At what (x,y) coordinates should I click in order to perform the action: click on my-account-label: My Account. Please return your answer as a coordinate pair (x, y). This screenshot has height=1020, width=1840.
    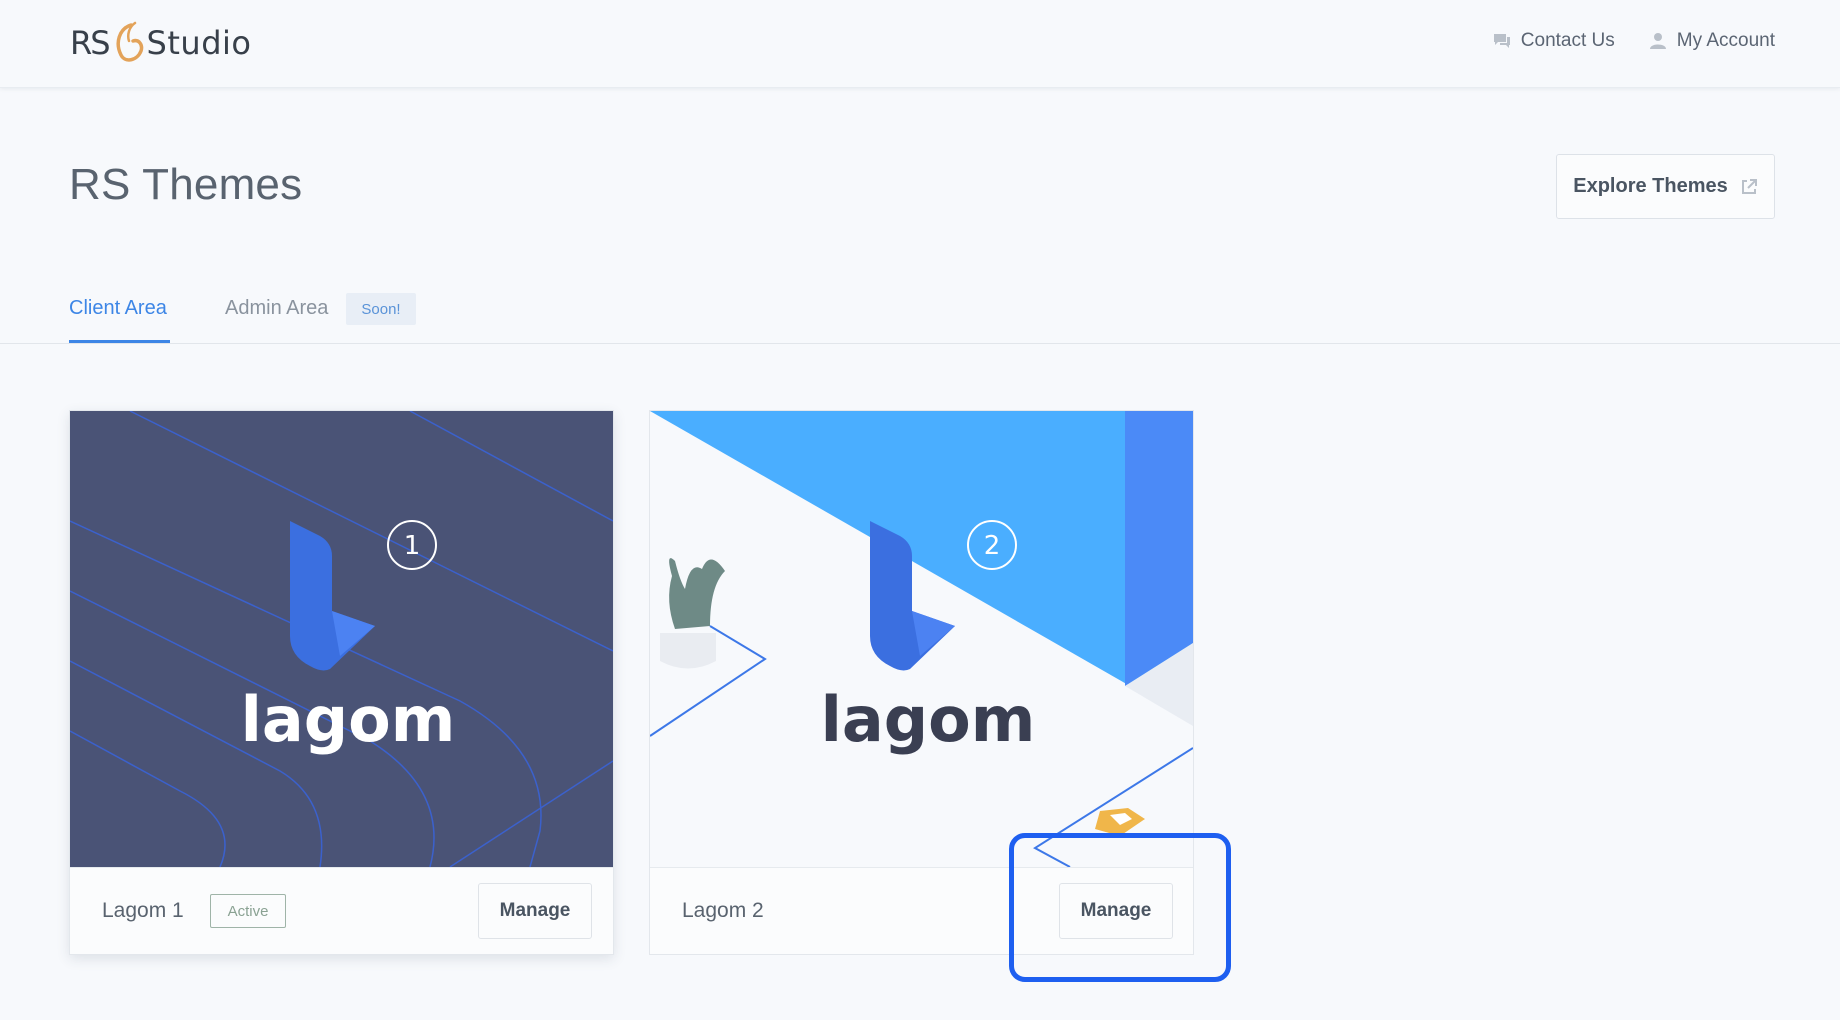
    Looking at the image, I should click on (1725, 40).